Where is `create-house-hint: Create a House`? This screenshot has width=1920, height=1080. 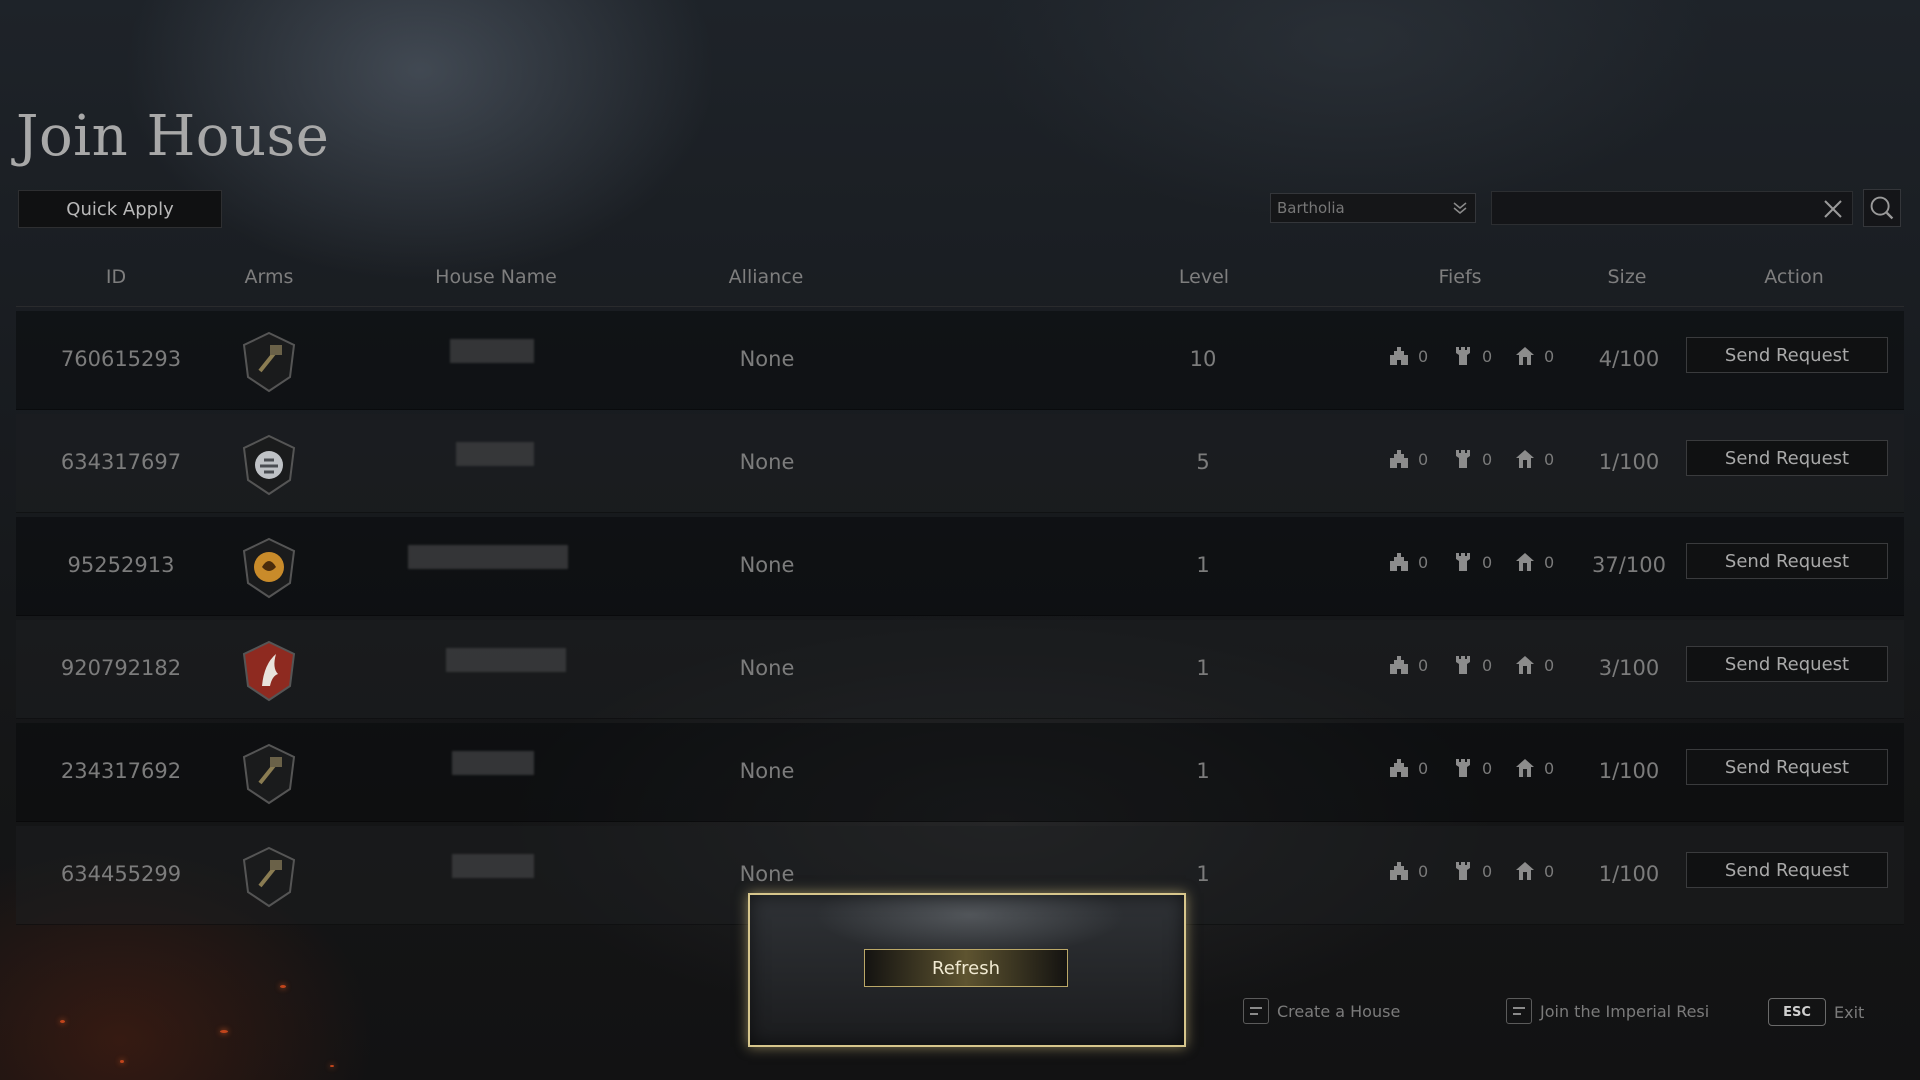 create-house-hint: Create a House is located at coordinates (1321, 1011).